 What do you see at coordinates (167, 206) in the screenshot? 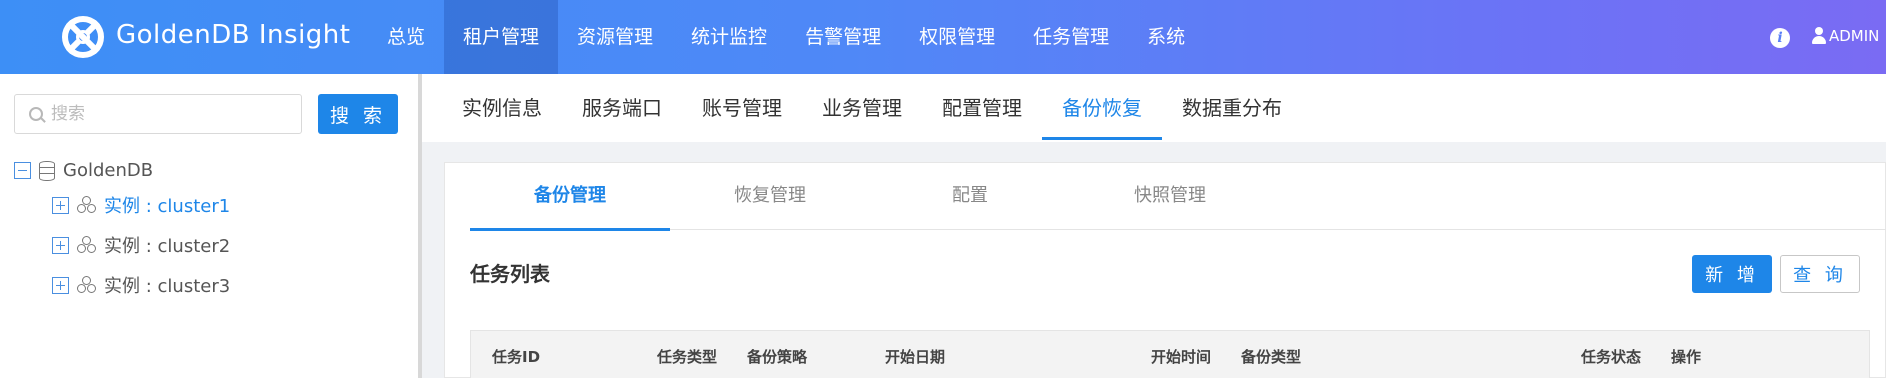
I see `tree-node-label: 实例 : cluster1` at bounding box center [167, 206].